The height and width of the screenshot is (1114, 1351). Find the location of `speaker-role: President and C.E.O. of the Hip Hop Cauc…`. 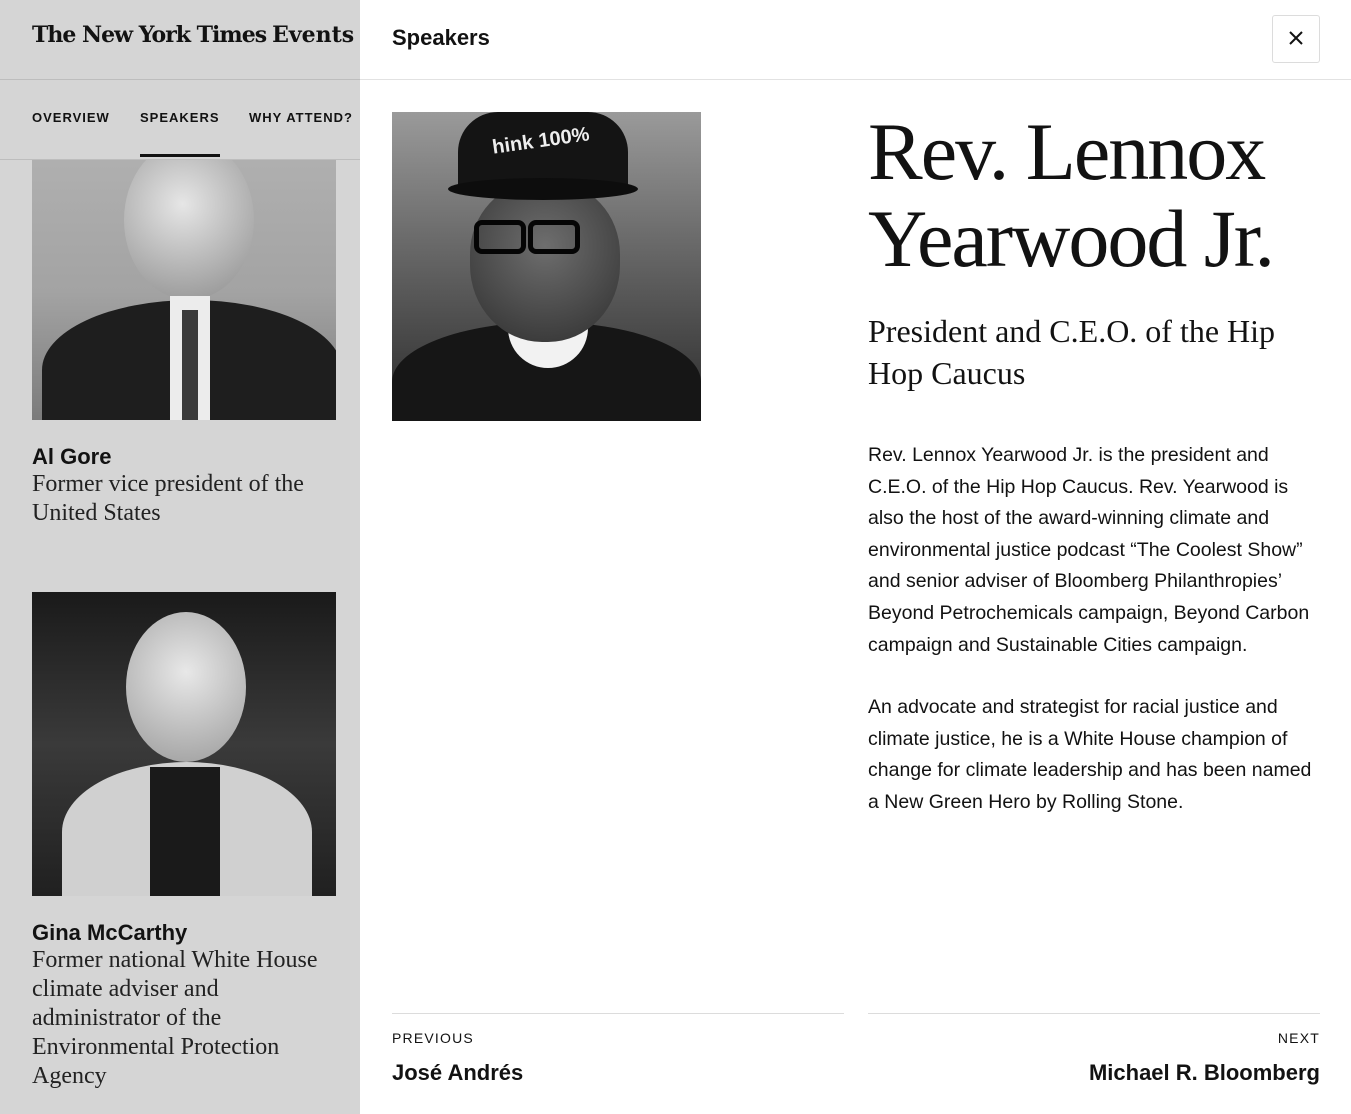

speaker-role: President and C.E.O. of the Hip Hop Cauc… is located at coordinates (1072, 352).